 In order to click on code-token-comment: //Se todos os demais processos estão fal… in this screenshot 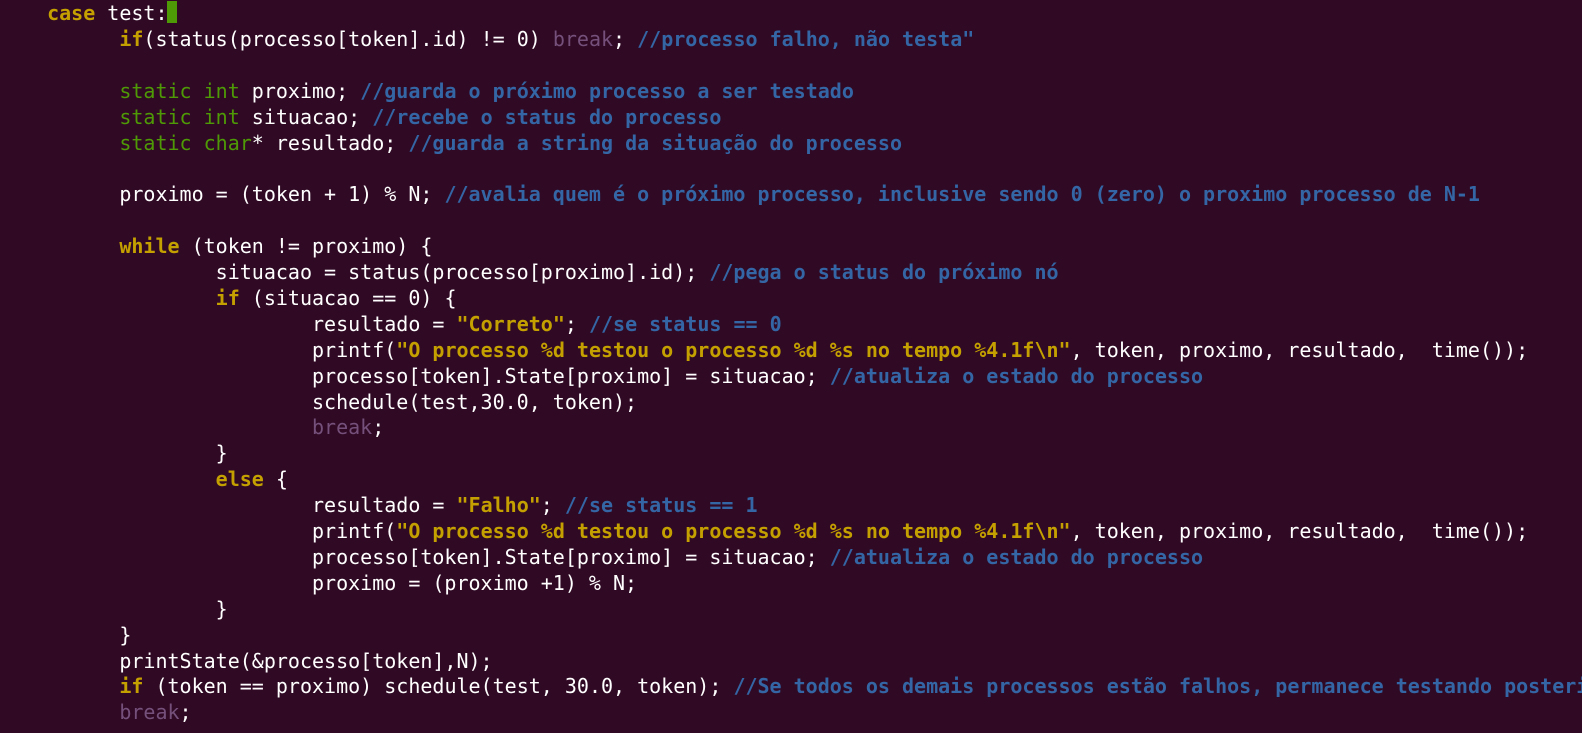, I will do `click(1157, 686)`.